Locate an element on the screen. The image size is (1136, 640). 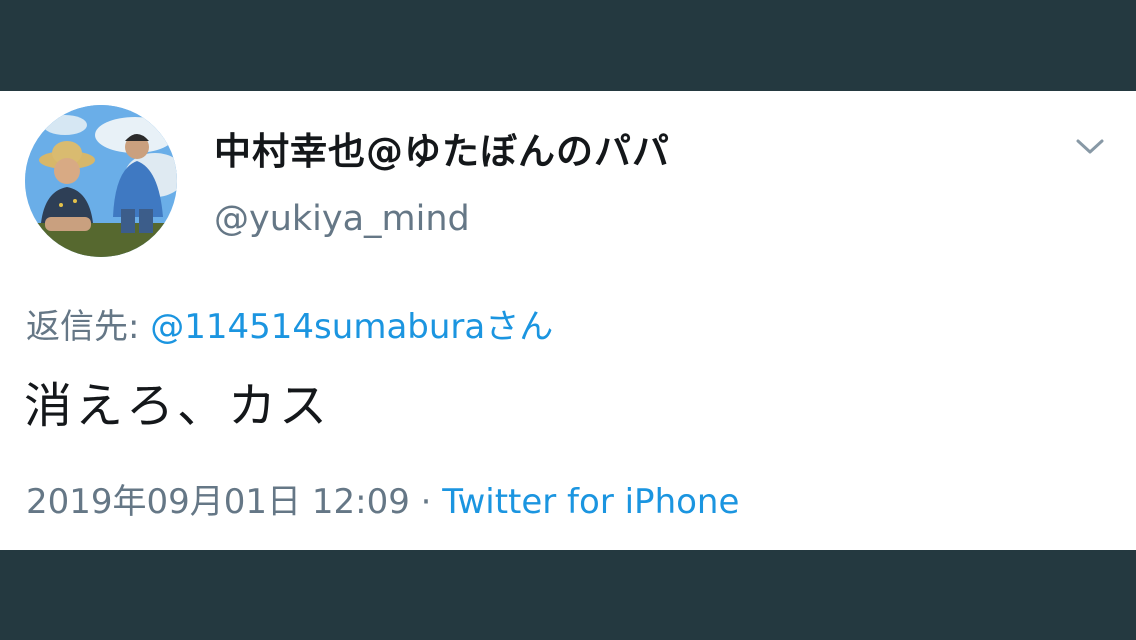
reply-prefix: 返信先: is located at coordinates (88, 327).